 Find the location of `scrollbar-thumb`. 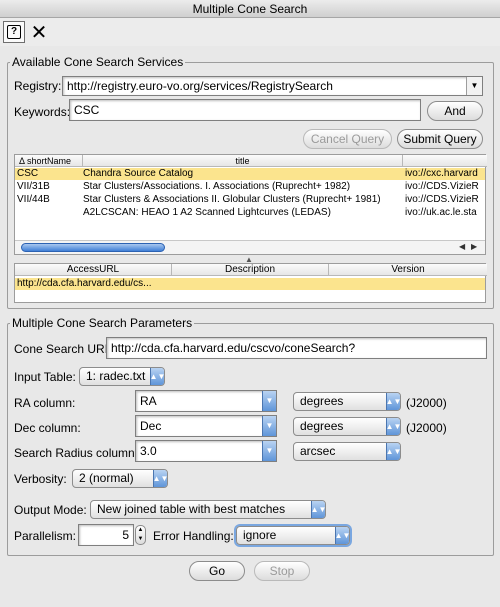

scrollbar-thumb is located at coordinates (93, 247).